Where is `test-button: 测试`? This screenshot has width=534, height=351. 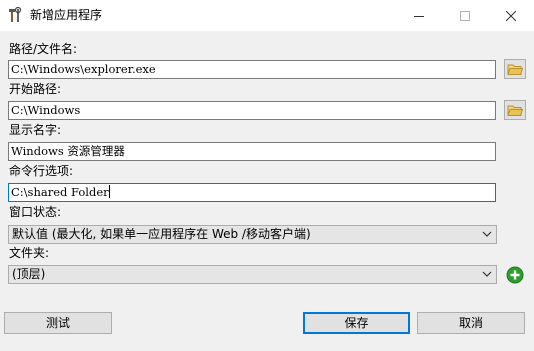
test-button: 测试 is located at coordinates (58, 323).